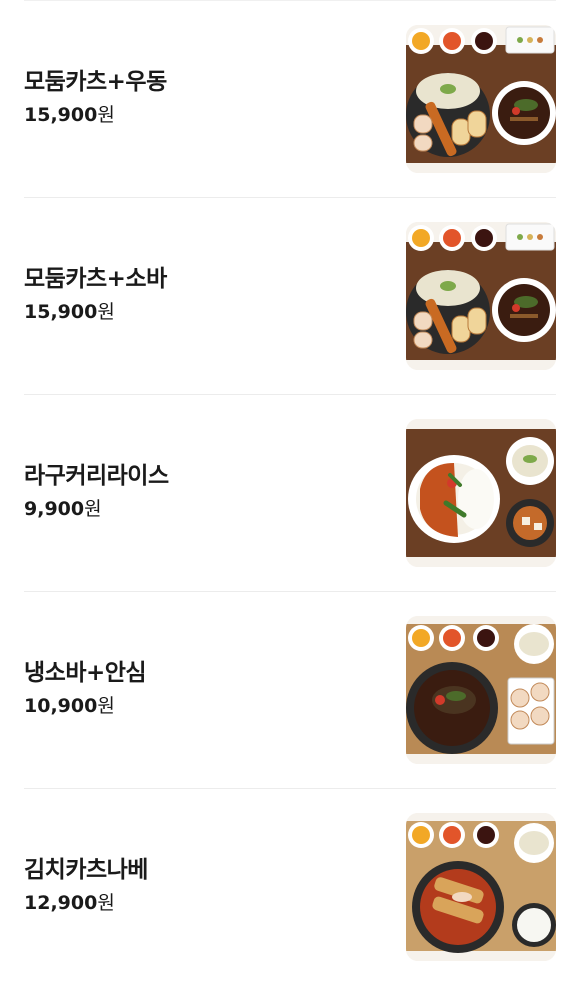 The height and width of the screenshot is (985, 580). I want to click on menu-item-text: 라구커리라이스 9,900원, so click(96, 491).